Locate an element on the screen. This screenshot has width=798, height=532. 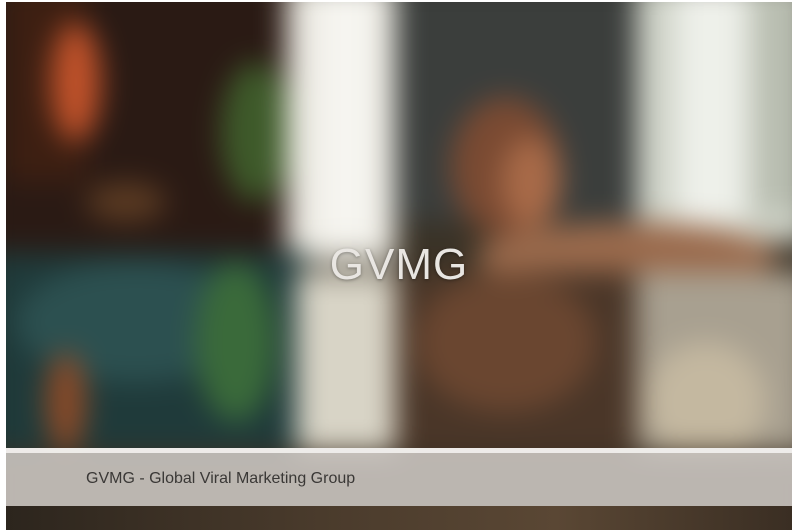
slide-title: GVMG is located at coordinates (399, 264).